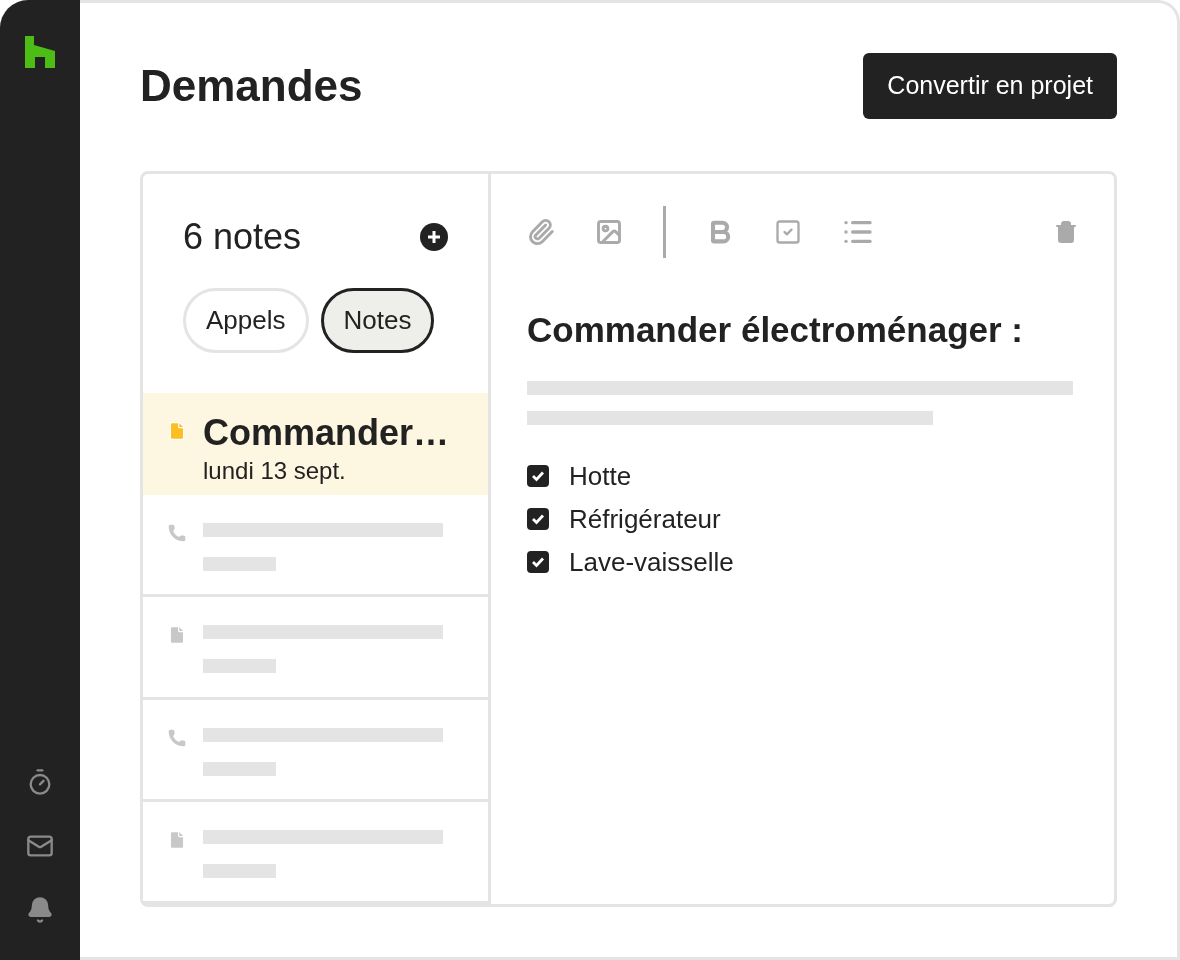 The height and width of the screenshot is (960, 1180). What do you see at coordinates (242, 237) in the screenshot?
I see `notes-count: 6 notes` at bounding box center [242, 237].